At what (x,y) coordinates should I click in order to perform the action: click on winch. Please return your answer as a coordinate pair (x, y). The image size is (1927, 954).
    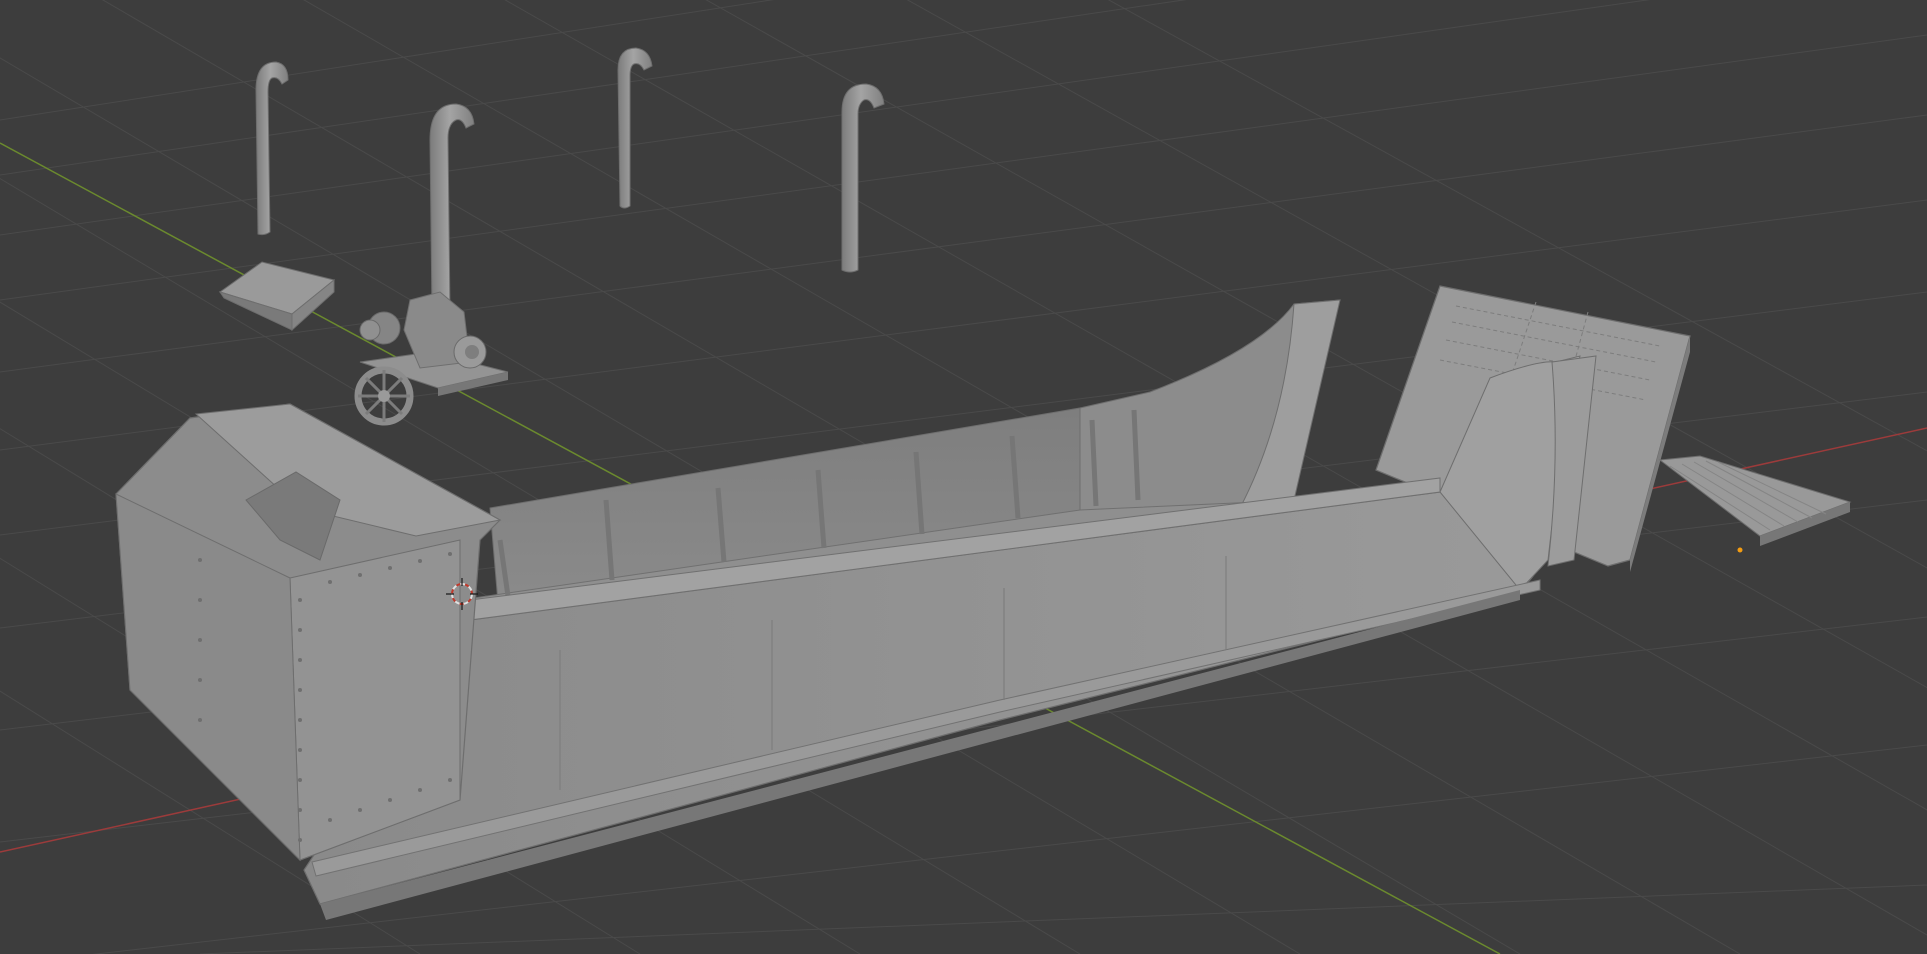
    Looking at the image, I should click on (431, 358).